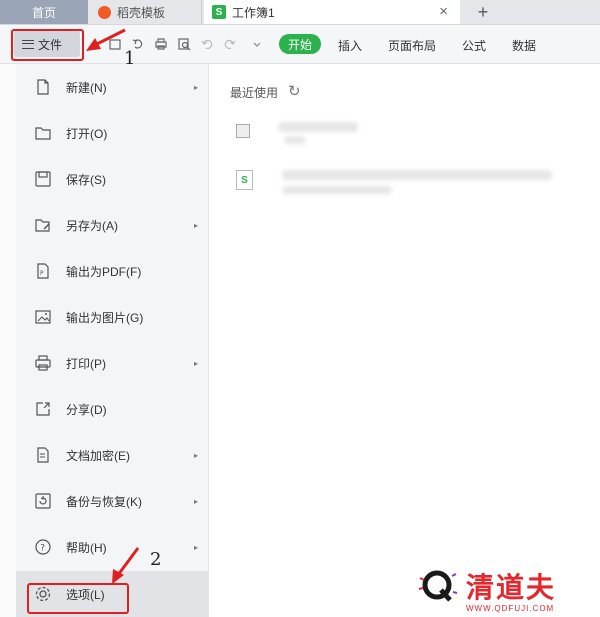 This screenshot has height=617, width=600. Describe the element at coordinates (244, 180) in the screenshot. I see `spreadsheet-file-icon: S` at that location.